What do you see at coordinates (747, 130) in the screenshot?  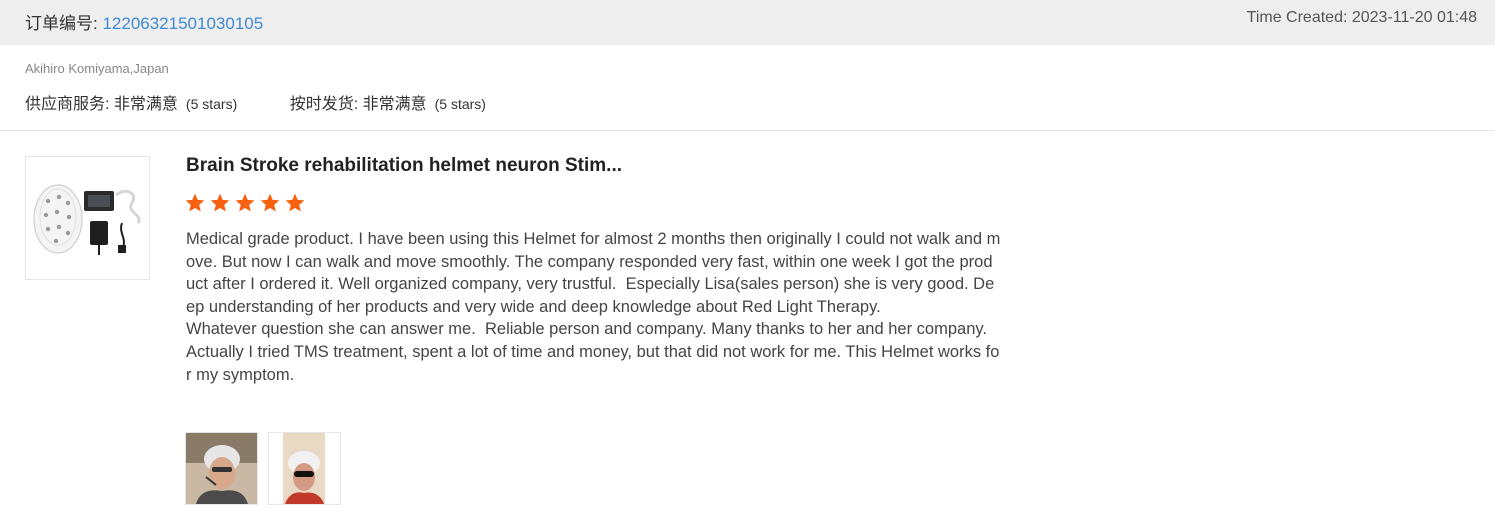 I see `divider` at bounding box center [747, 130].